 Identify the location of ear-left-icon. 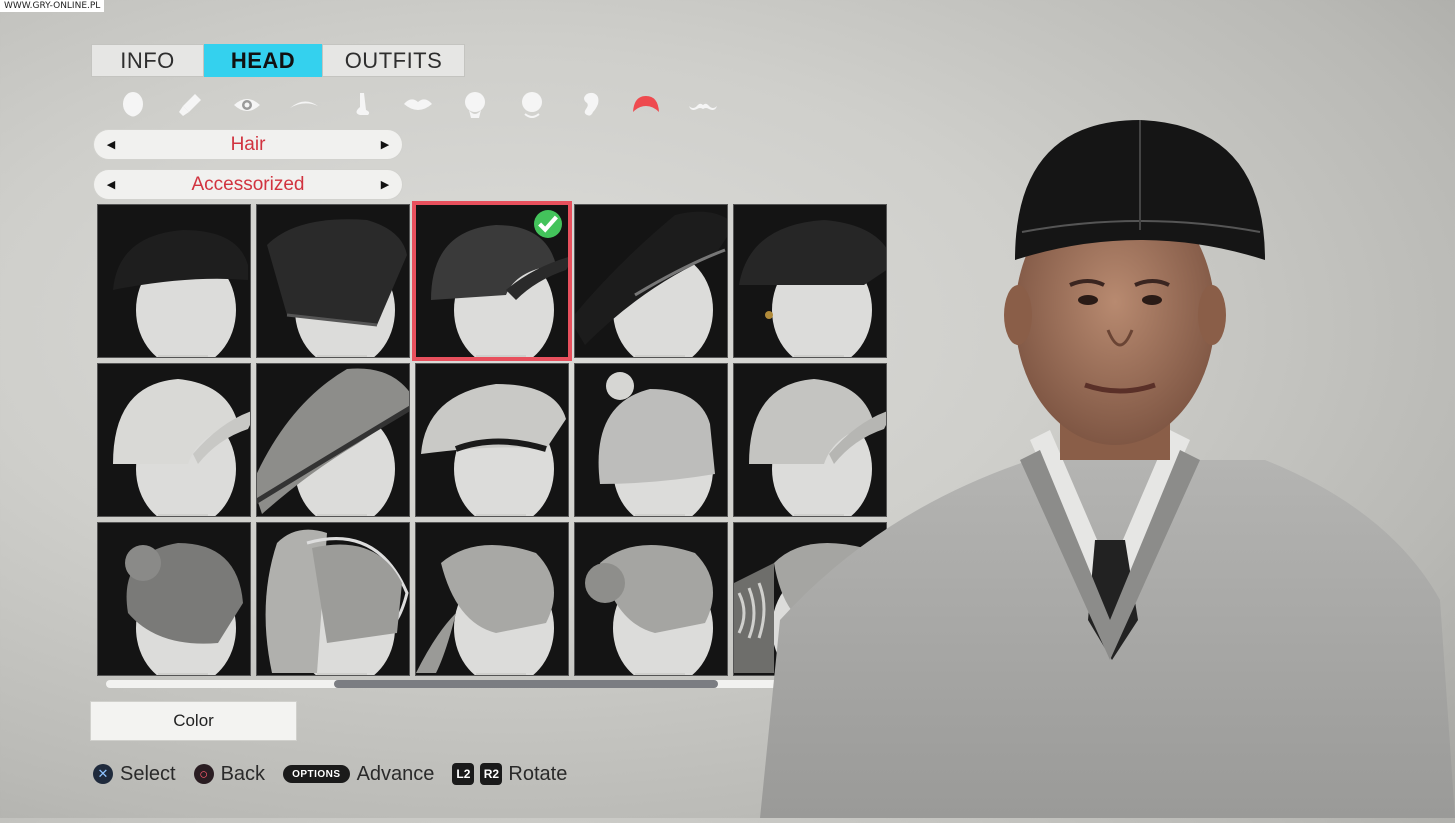
(474, 105).